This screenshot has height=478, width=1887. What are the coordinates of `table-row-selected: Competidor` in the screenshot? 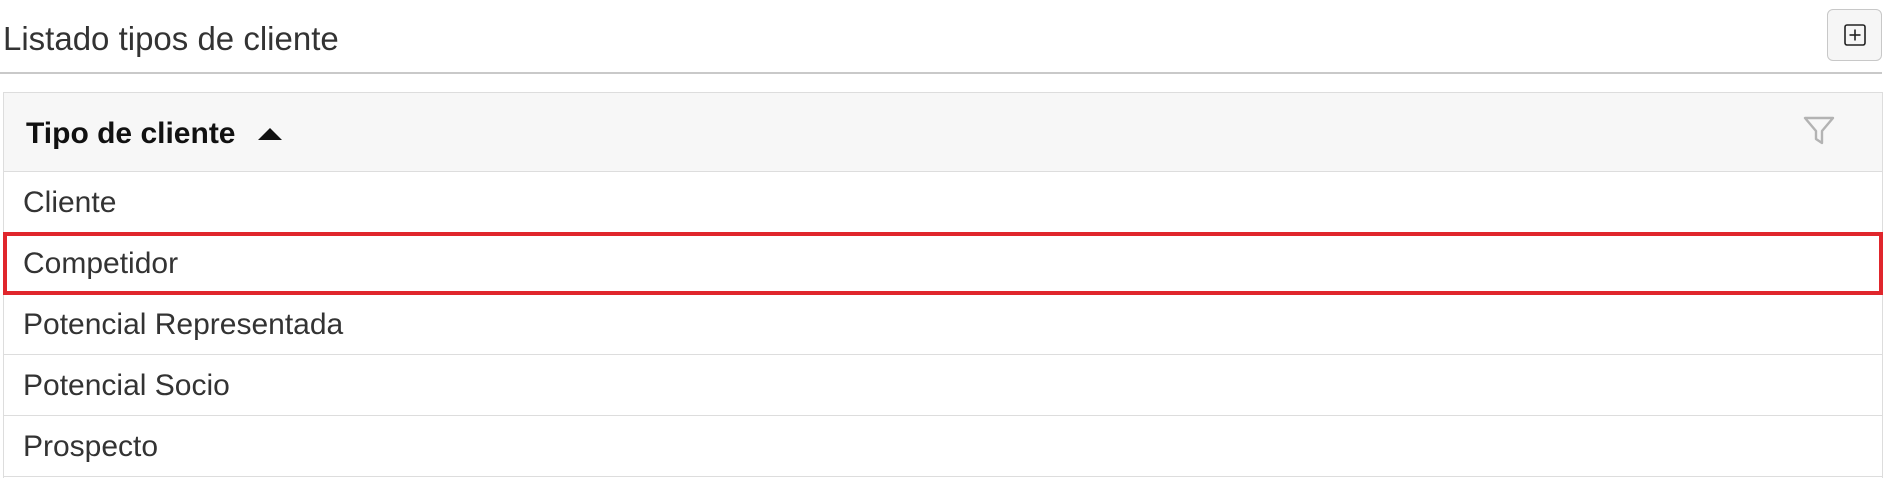 It's located at (943, 263).